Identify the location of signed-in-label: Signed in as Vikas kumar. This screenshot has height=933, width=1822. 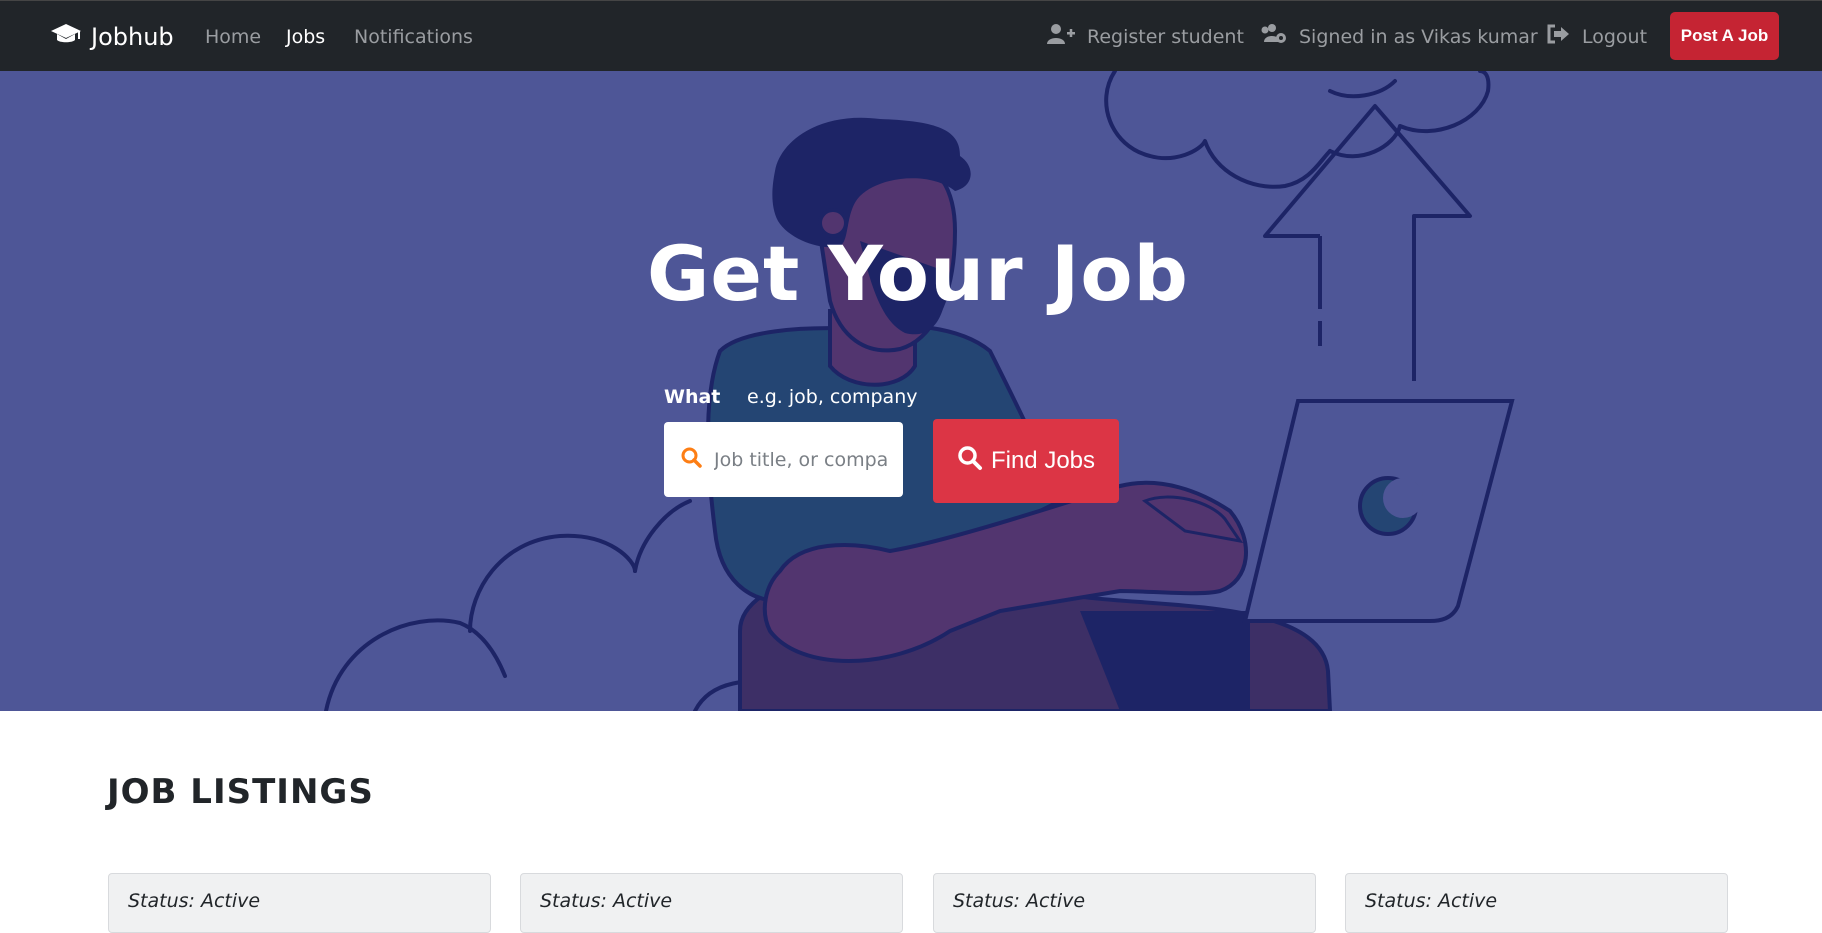
(1418, 36).